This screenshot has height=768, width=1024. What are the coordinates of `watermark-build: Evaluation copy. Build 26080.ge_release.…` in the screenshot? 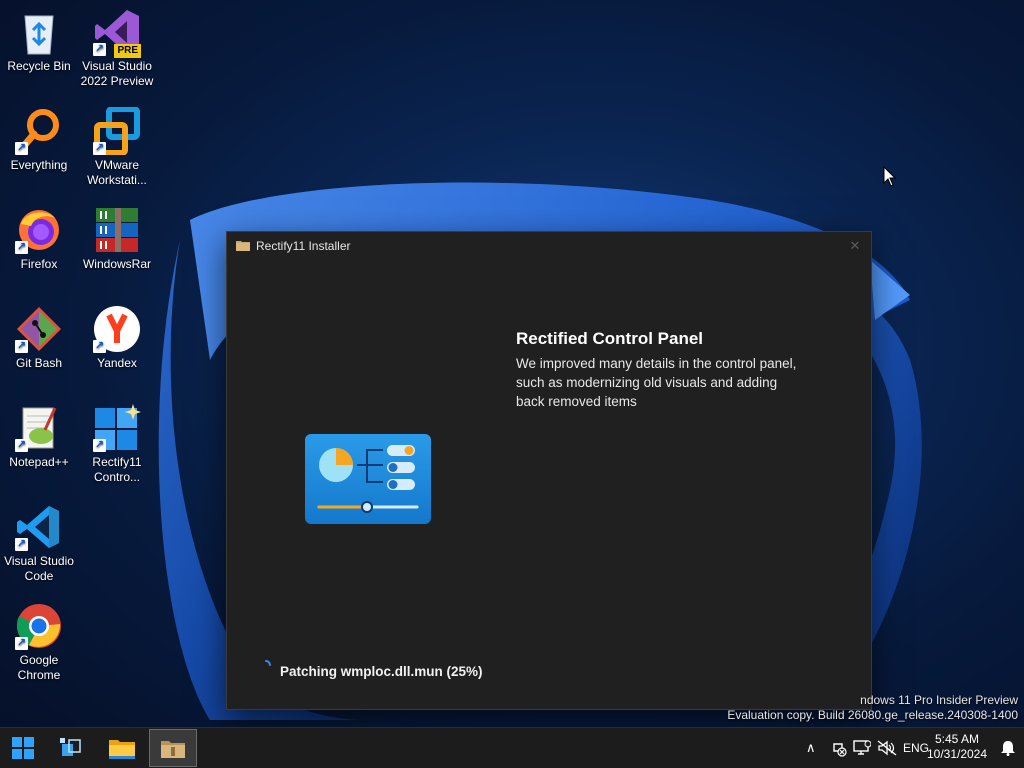 It's located at (872, 715).